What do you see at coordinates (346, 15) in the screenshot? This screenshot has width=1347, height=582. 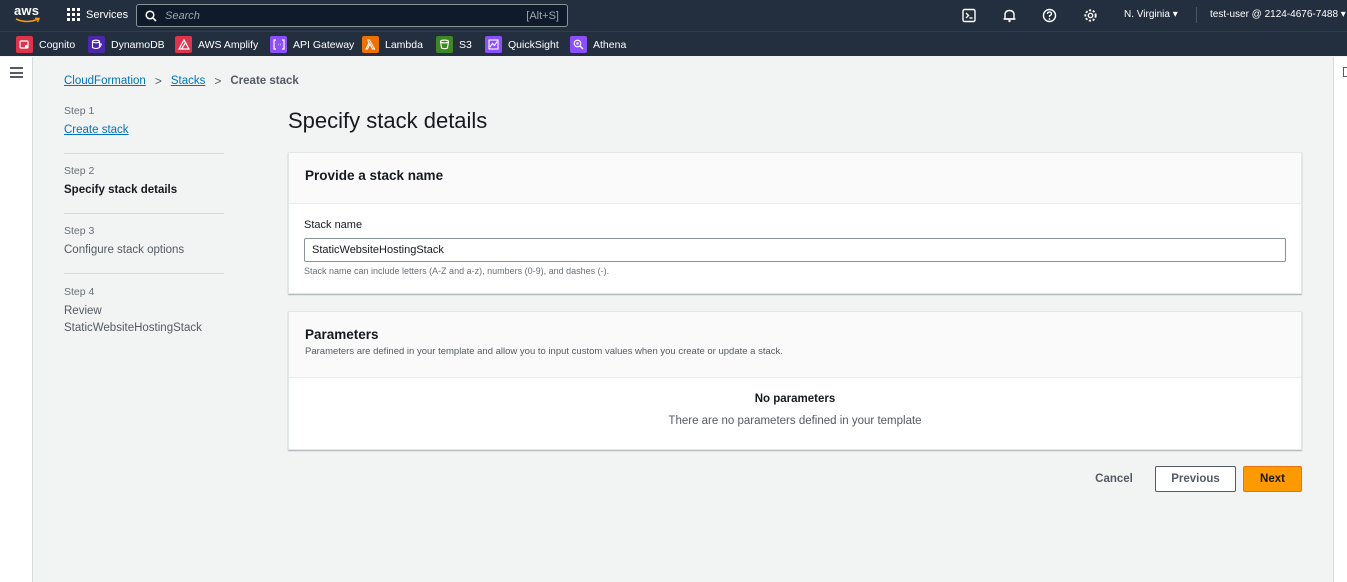 I see `search-input` at bounding box center [346, 15].